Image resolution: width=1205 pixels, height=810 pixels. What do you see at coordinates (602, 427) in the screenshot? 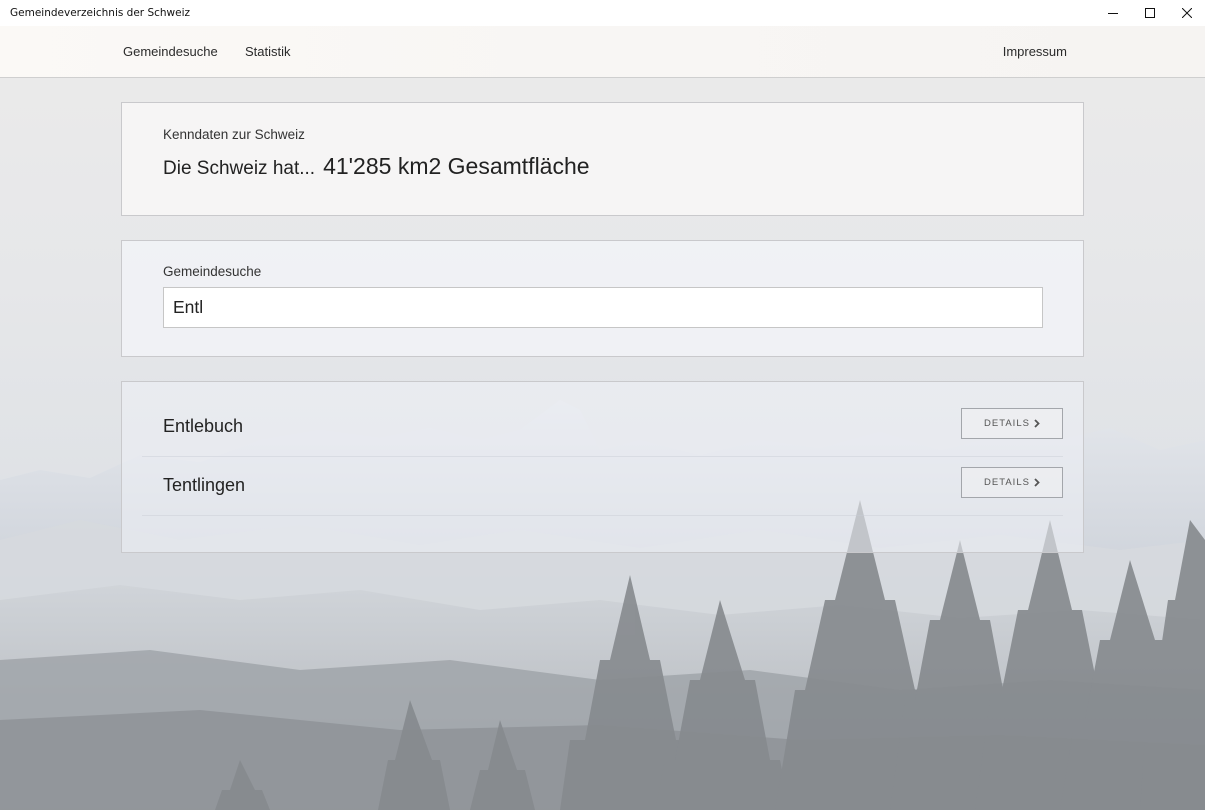
I see `result-row: Entlebuch DETAILS` at bounding box center [602, 427].